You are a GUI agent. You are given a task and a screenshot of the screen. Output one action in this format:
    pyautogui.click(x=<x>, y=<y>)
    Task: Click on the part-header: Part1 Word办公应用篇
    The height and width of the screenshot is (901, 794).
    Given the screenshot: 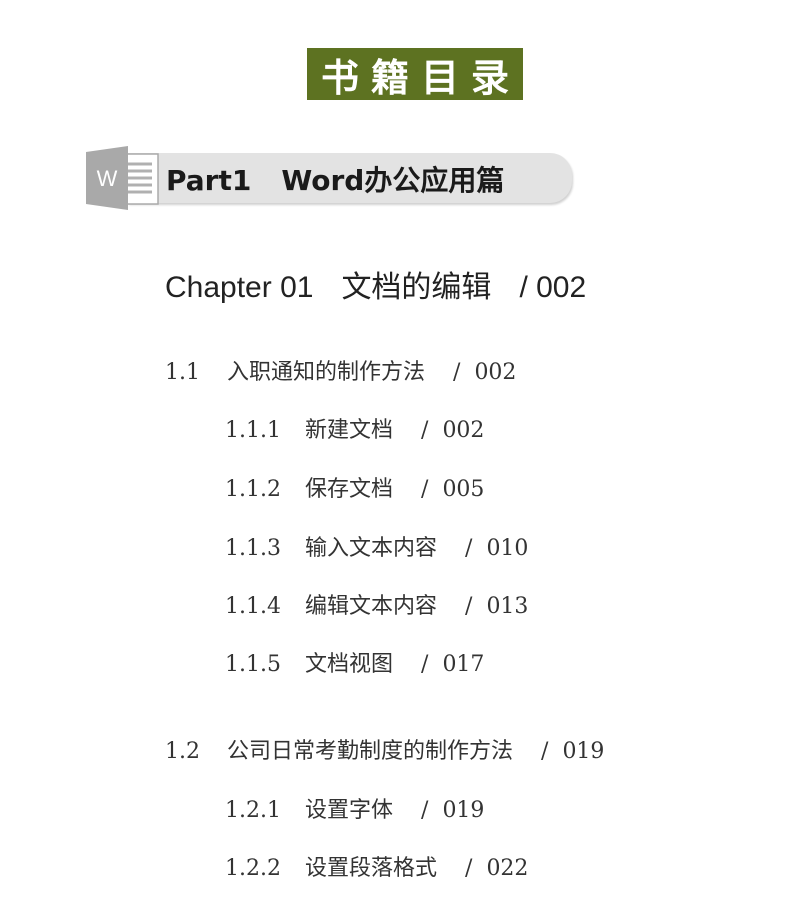 What is the action you would take?
    pyautogui.click(x=350, y=178)
    